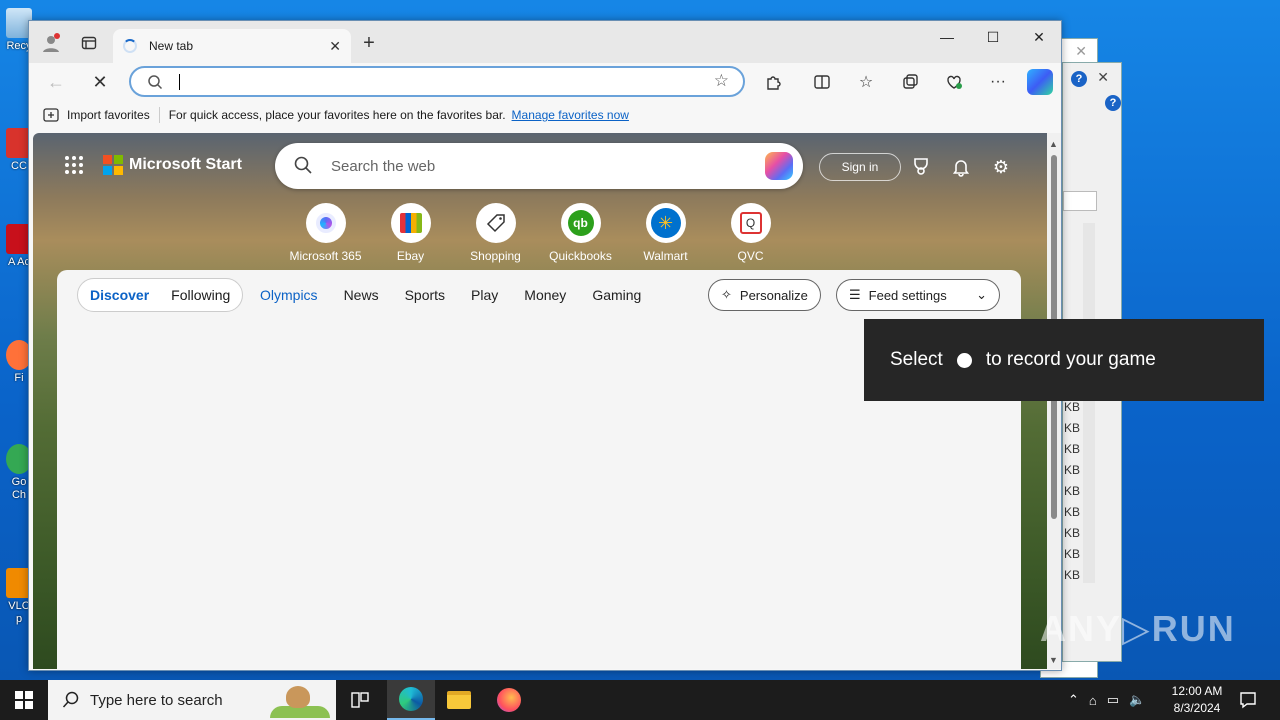  I want to click on address-bar: ☆, so click(437, 81).